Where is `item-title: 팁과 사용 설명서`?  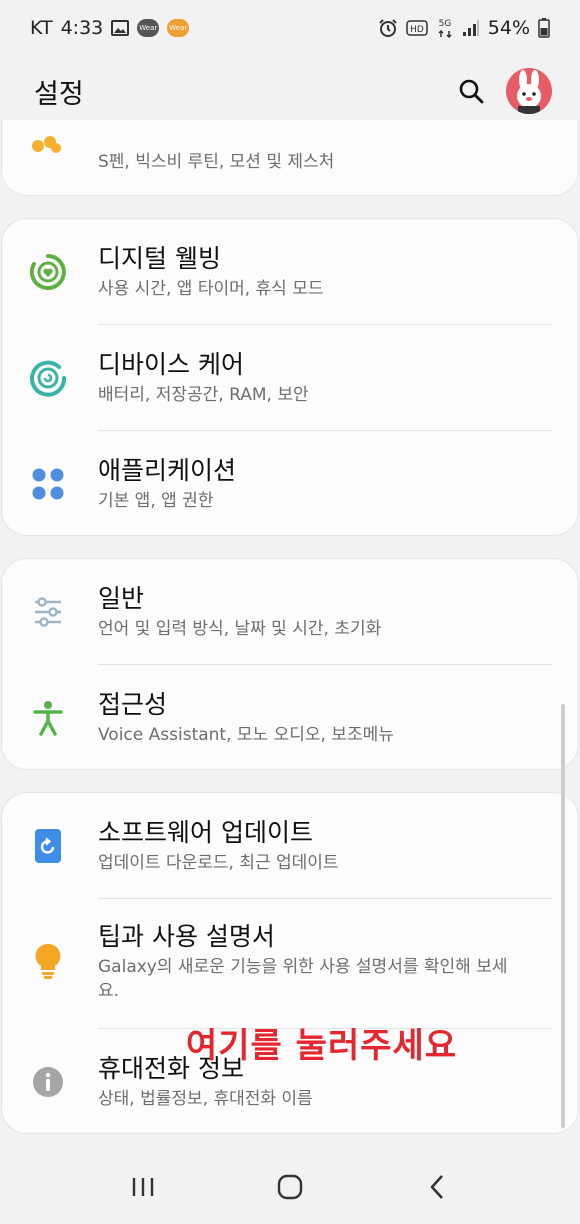 item-title: 팁과 사용 설명서 is located at coordinates (186, 936).